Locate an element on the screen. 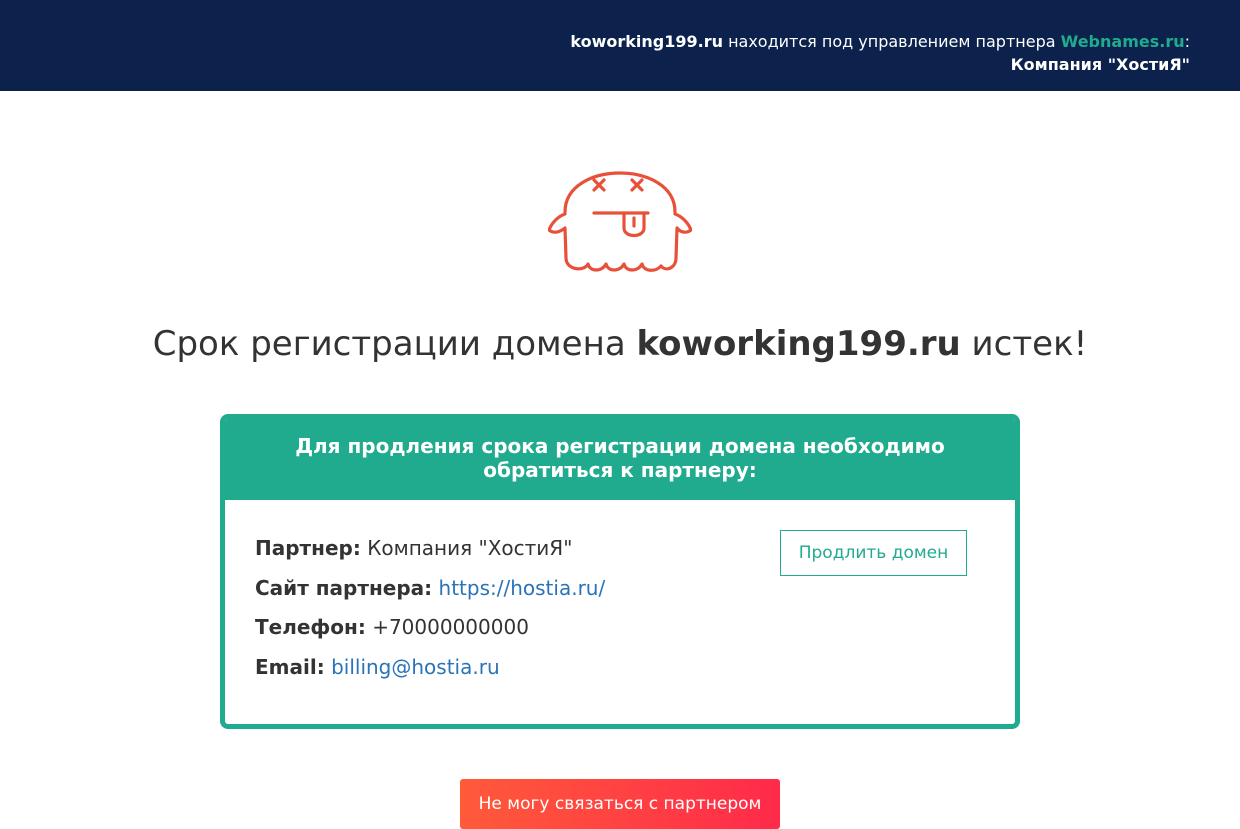 This screenshot has height=829, width=1240. site-row: Сайт партнера: https://hostia.ru/ is located at coordinates (430, 588).